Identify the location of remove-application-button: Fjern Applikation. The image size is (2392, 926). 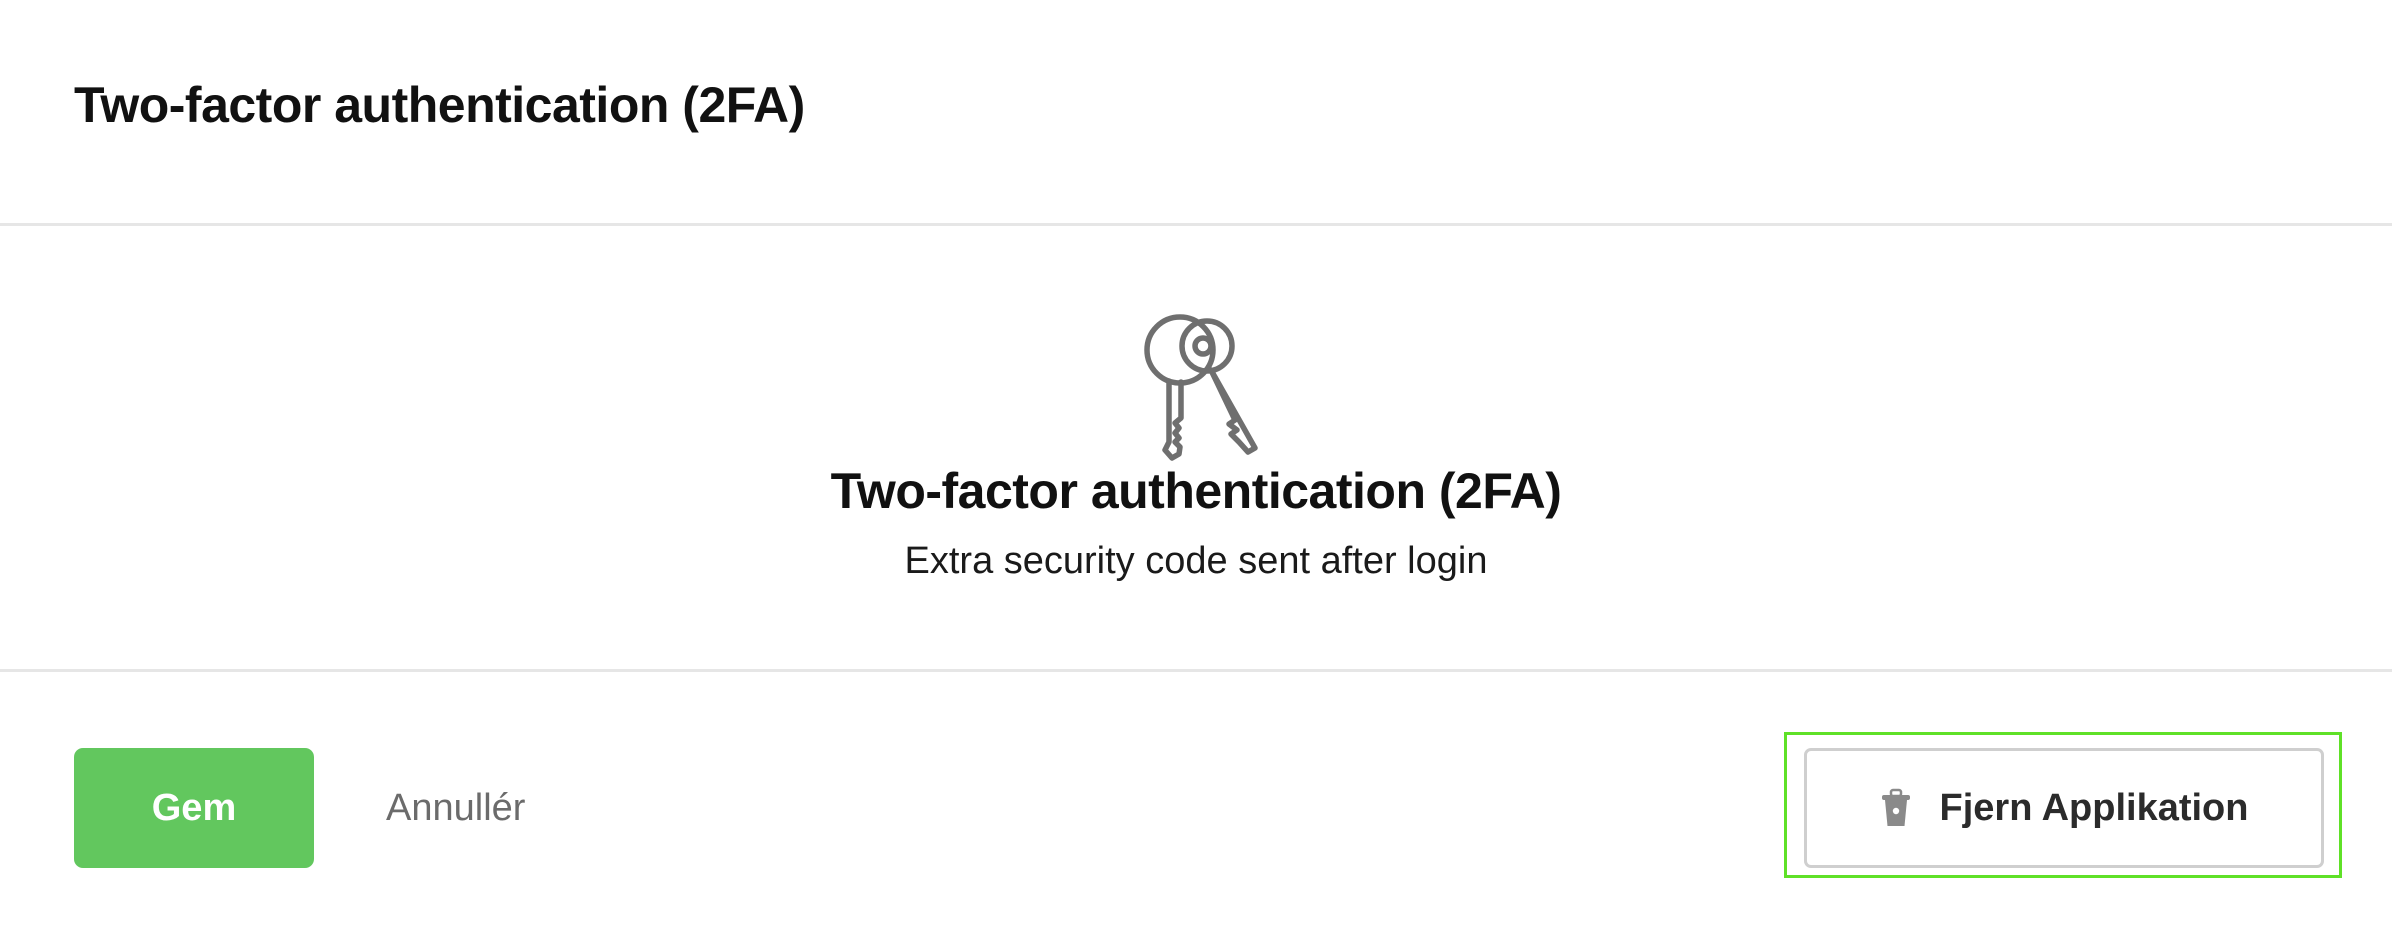
(2064, 808).